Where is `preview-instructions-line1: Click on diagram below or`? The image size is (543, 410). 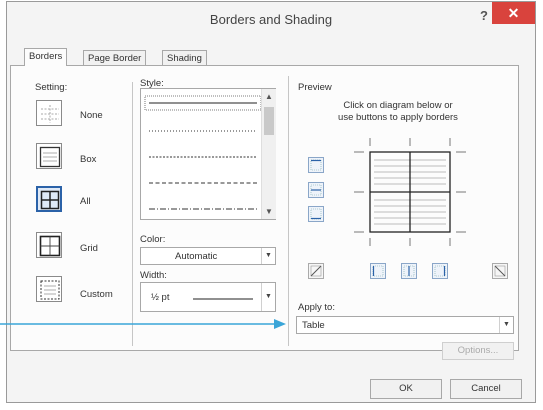 preview-instructions-line1: Click on diagram below or is located at coordinates (398, 105).